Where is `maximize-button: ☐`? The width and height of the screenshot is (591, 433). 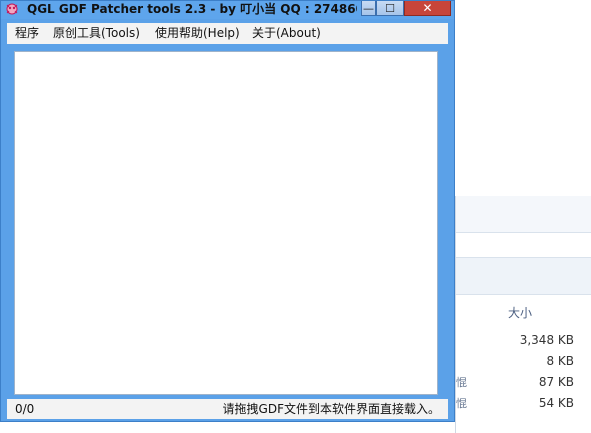
maximize-button: ☐ is located at coordinates (390, 8).